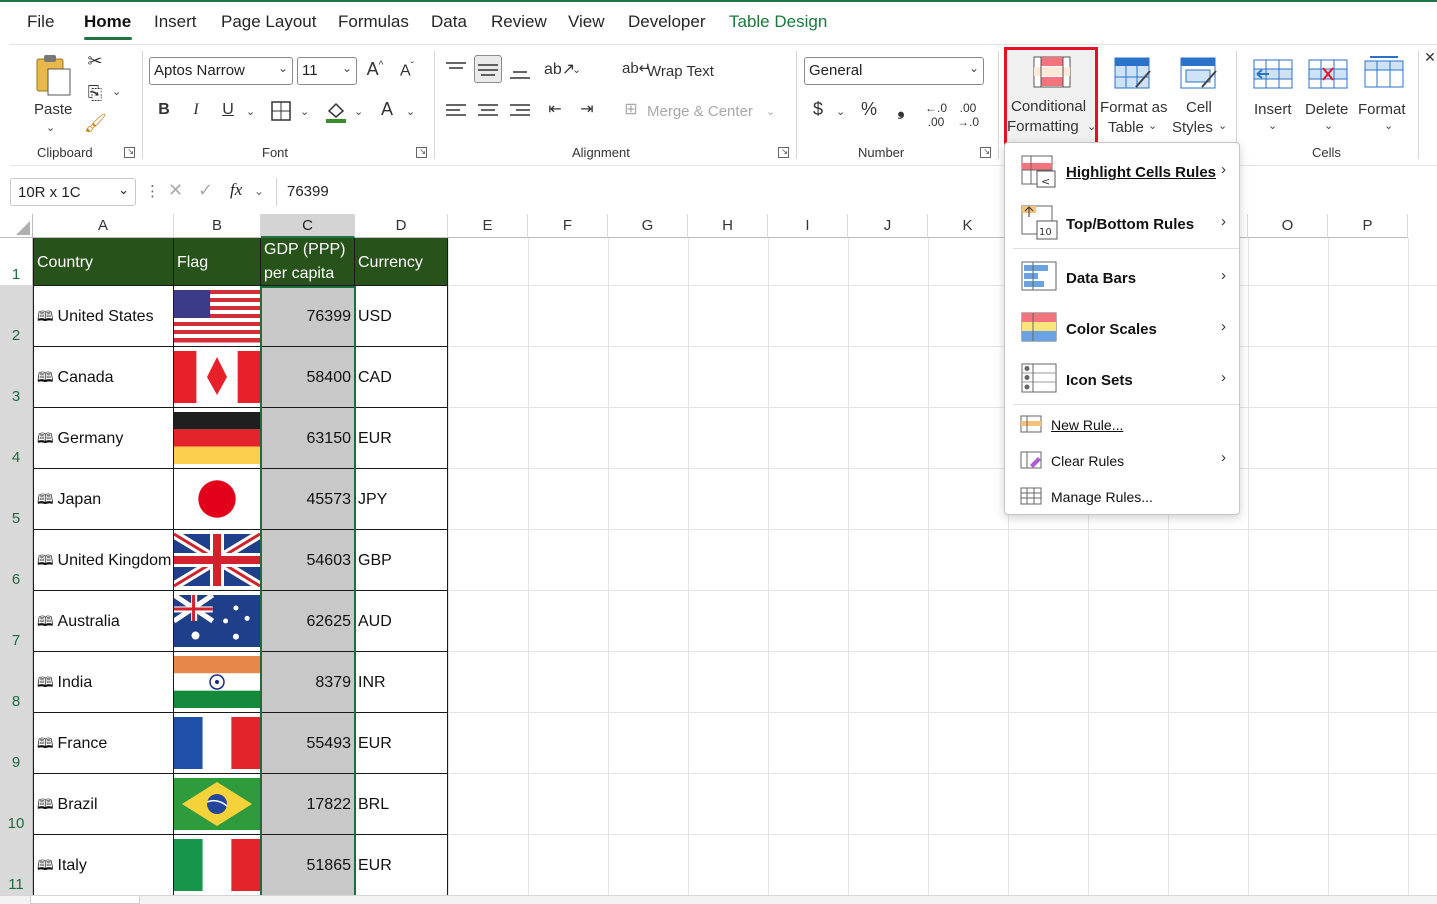 The image size is (1437, 904). Describe the element at coordinates (129, 152) in the screenshot. I see `clipboard-launcher-icon: ↘` at that location.